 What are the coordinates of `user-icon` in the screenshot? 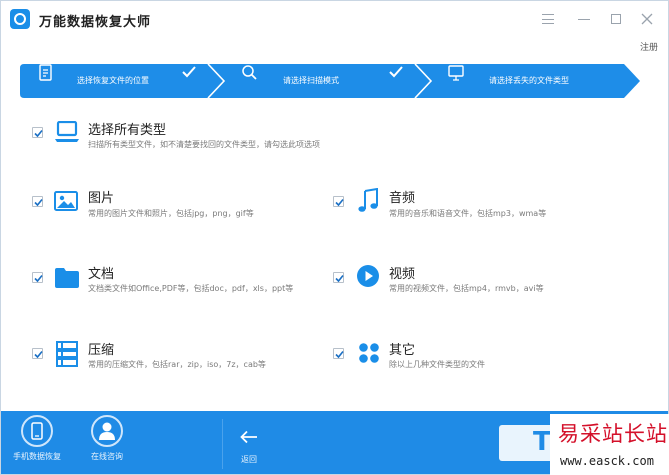 It's located at (107, 431).